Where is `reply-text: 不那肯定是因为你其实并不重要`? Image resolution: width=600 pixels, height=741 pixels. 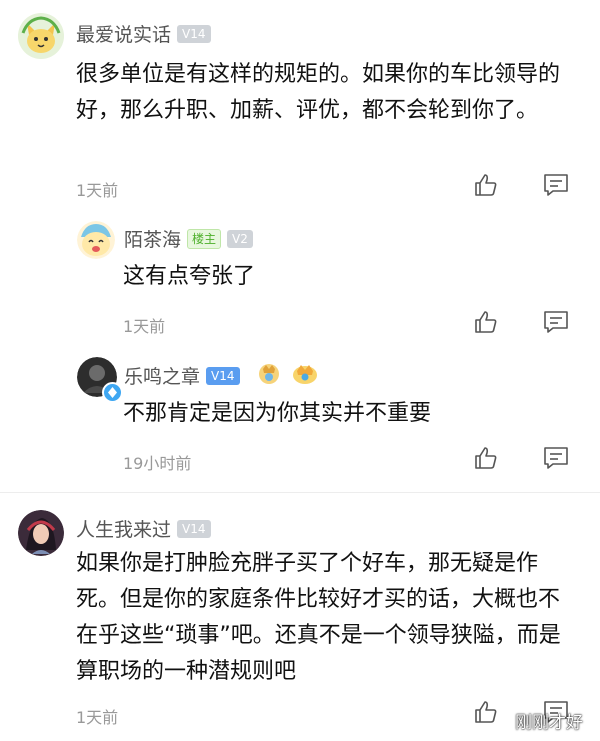
reply-text: 不那肯定是因为你其实并不重要 is located at coordinates (277, 413).